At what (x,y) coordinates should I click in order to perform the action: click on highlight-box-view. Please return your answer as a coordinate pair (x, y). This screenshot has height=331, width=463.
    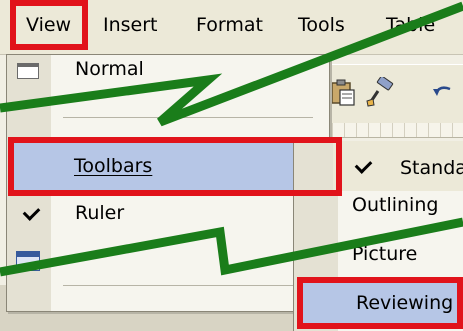
    Looking at the image, I should click on (49, 25).